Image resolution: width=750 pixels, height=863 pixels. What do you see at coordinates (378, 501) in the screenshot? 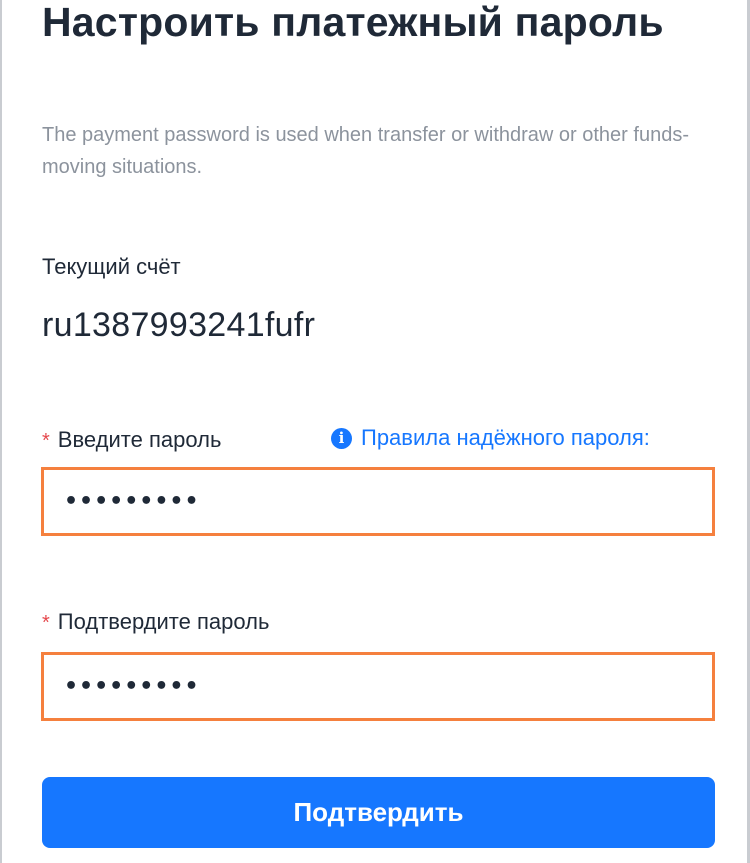
I see `password-input: •••••••••` at bounding box center [378, 501].